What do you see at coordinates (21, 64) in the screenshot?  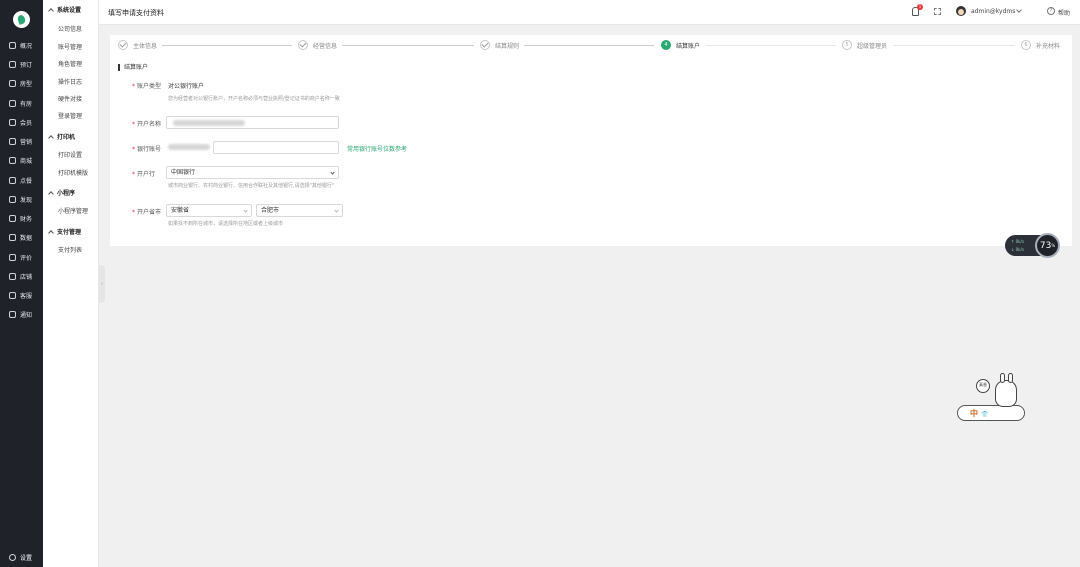 I see `nav-item-booking: 预订` at bounding box center [21, 64].